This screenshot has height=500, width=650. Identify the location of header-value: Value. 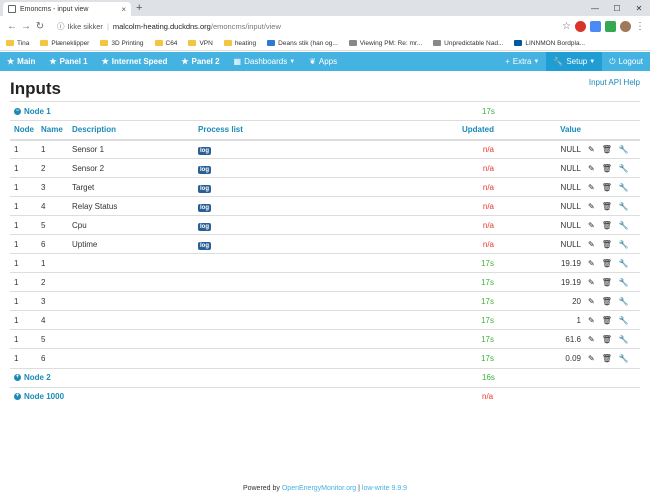
(543, 130).